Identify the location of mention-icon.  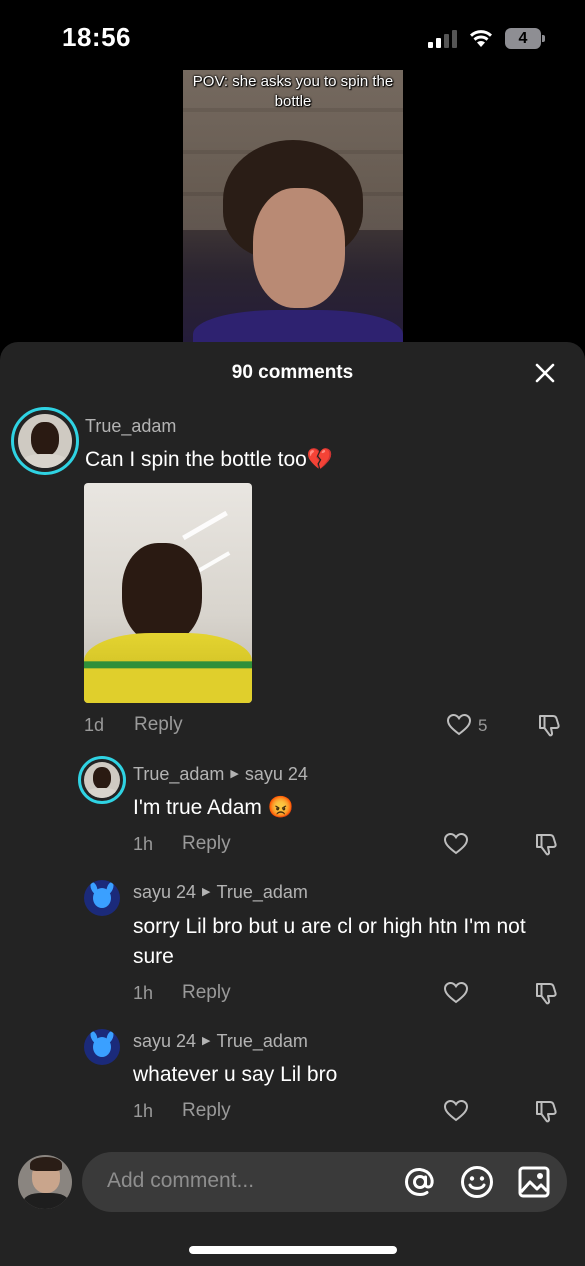
(420, 1182).